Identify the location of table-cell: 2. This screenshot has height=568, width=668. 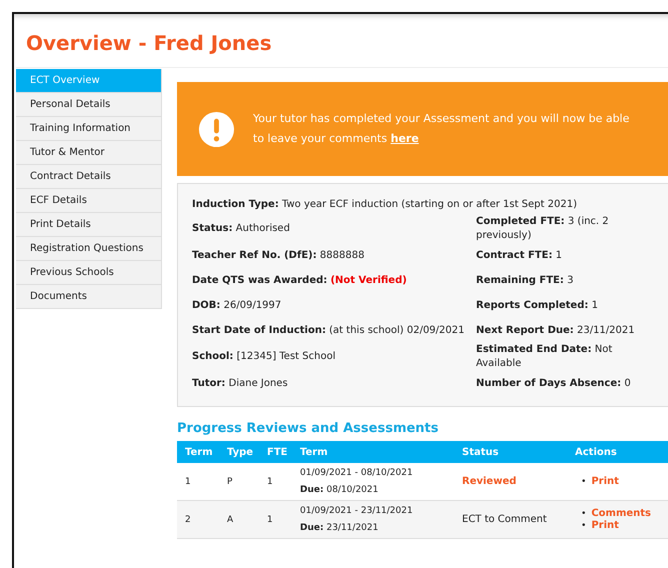
(198, 519).